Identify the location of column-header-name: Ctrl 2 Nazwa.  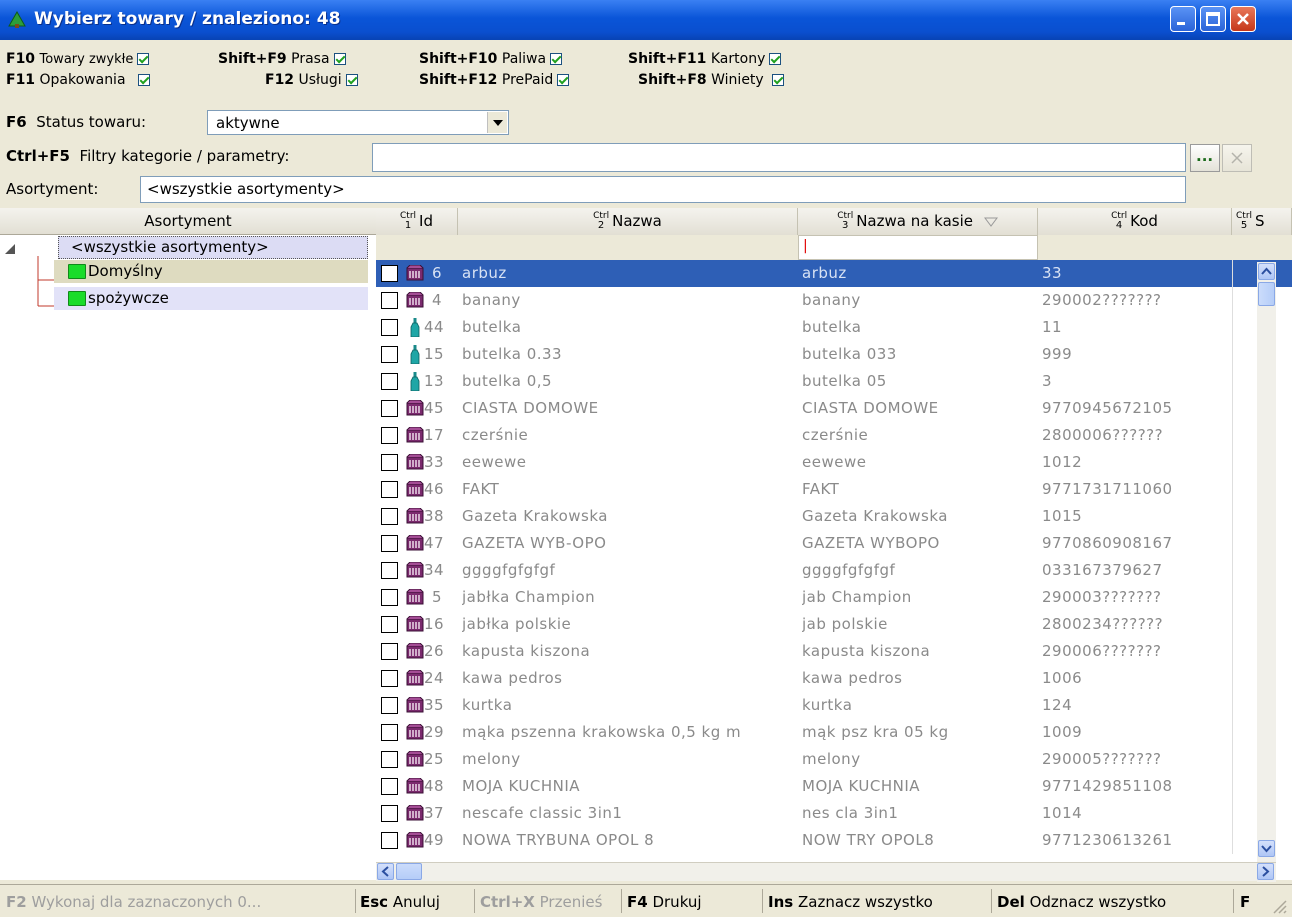
(628, 221).